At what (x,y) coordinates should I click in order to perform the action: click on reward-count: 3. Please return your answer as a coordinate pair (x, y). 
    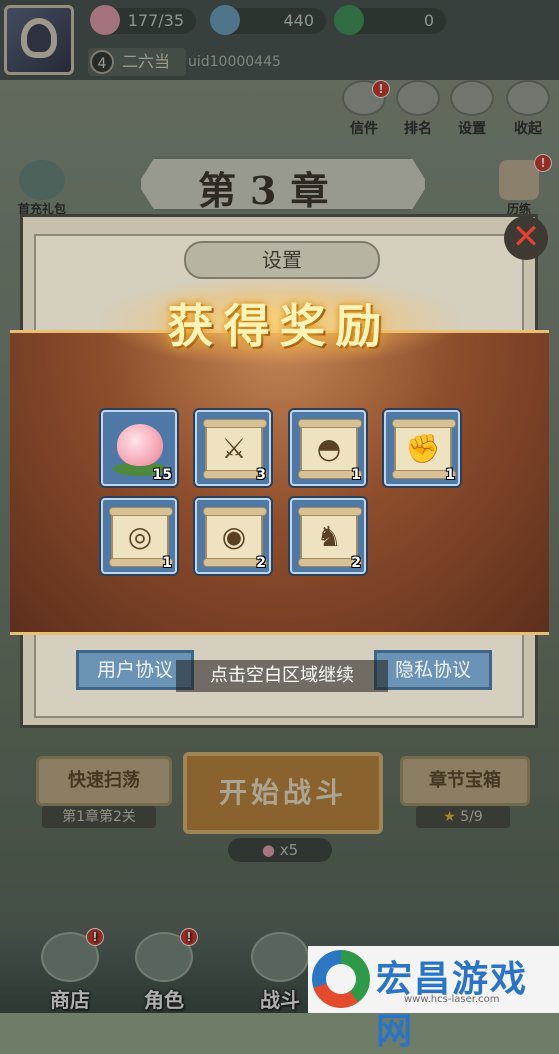
    Looking at the image, I should click on (261, 475).